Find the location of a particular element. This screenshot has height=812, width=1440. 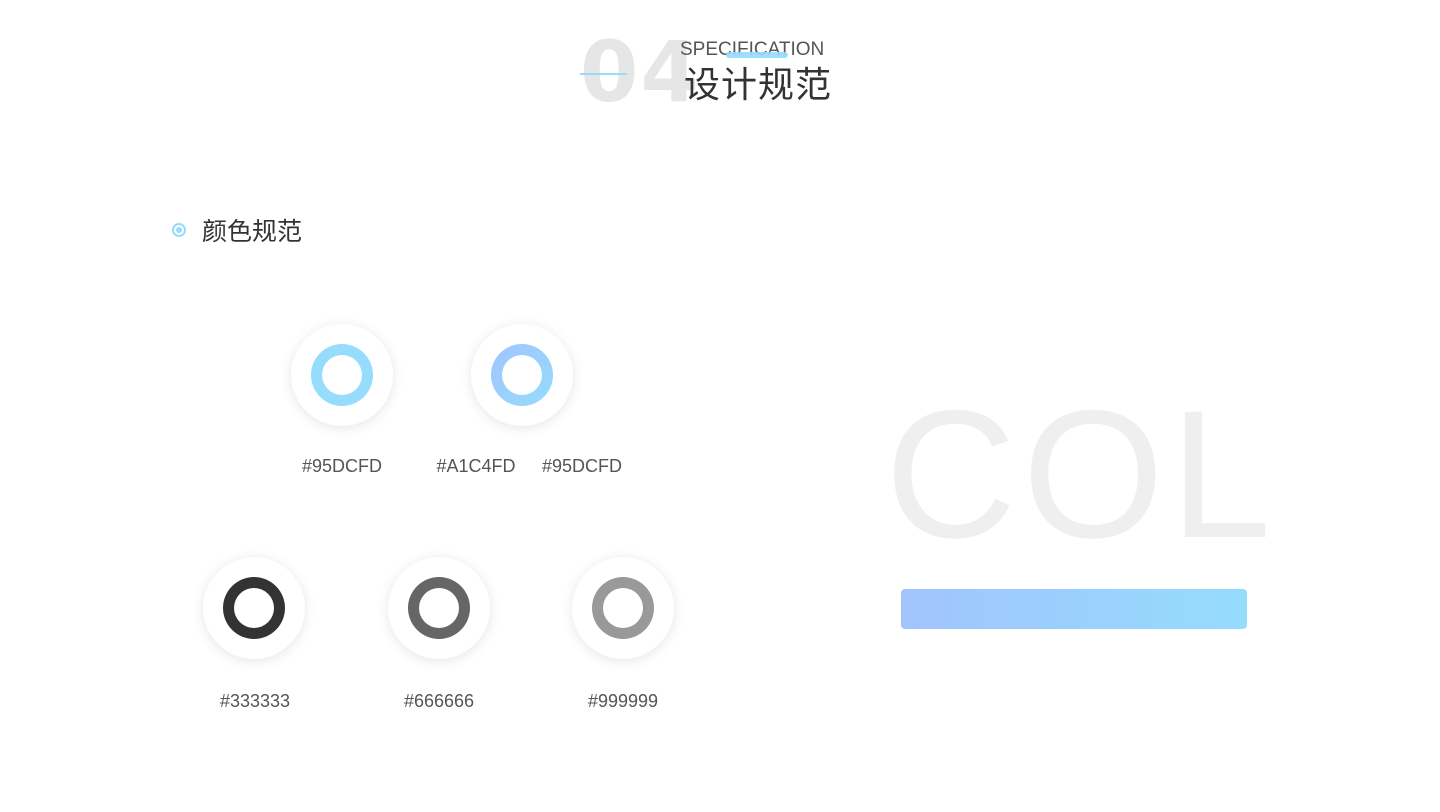

section-number-underline is located at coordinates (603, 74).